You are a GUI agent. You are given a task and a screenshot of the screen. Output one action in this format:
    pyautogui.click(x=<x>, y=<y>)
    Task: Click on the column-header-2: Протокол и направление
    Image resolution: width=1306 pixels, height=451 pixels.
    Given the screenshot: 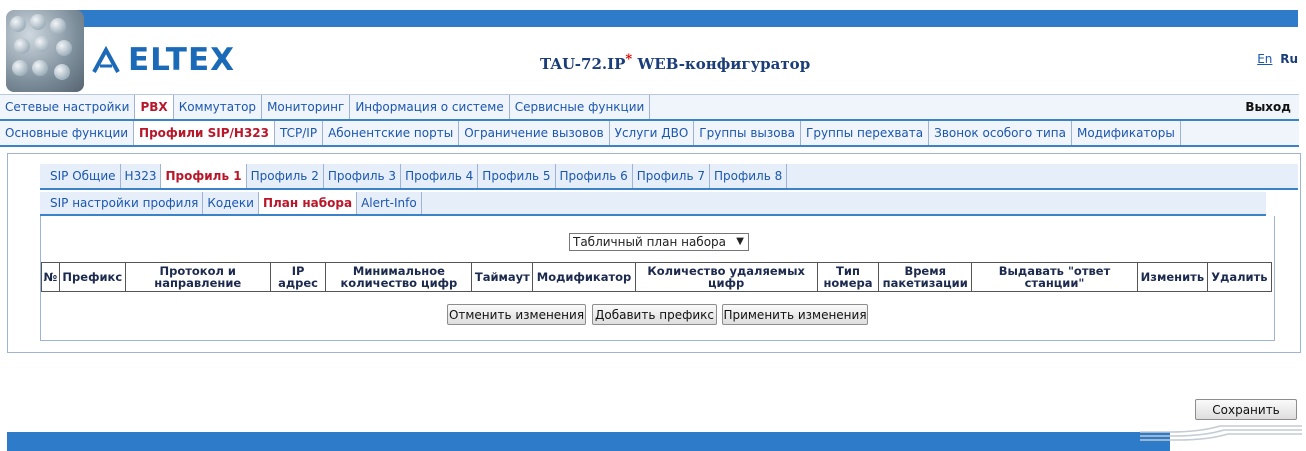 What is the action you would take?
    pyautogui.click(x=197, y=277)
    